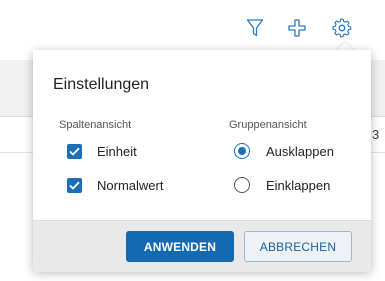 This screenshot has height=281, width=385. I want to click on collapse-label: Einklappen, so click(298, 185).